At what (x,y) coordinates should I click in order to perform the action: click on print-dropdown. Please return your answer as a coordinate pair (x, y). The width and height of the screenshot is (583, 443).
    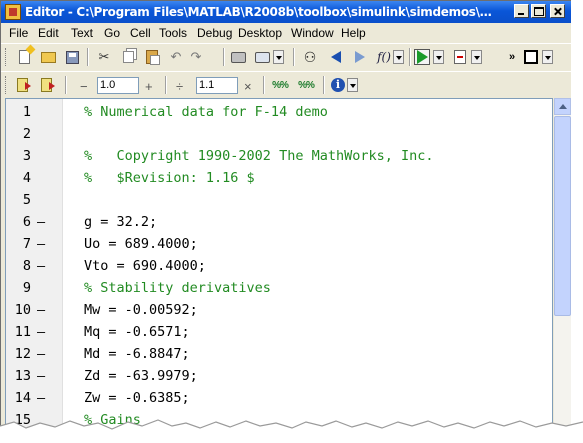
    Looking at the image, I should click on (278, 57).